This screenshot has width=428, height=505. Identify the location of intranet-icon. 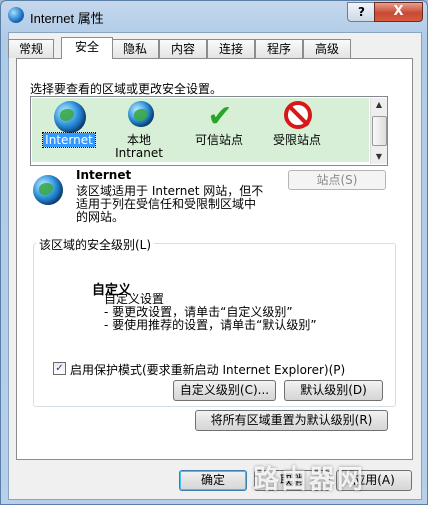
(141, 114).